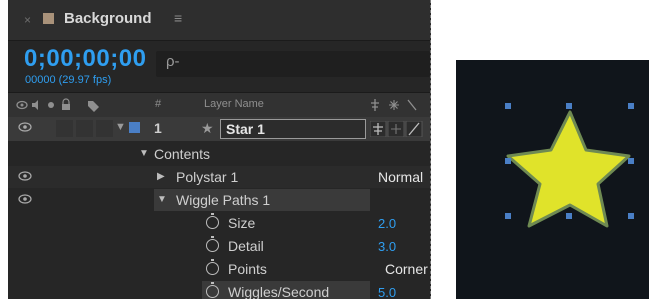  I want to click on wiggle-paths-label: Wiggle Paths 1, so click(223, 200).